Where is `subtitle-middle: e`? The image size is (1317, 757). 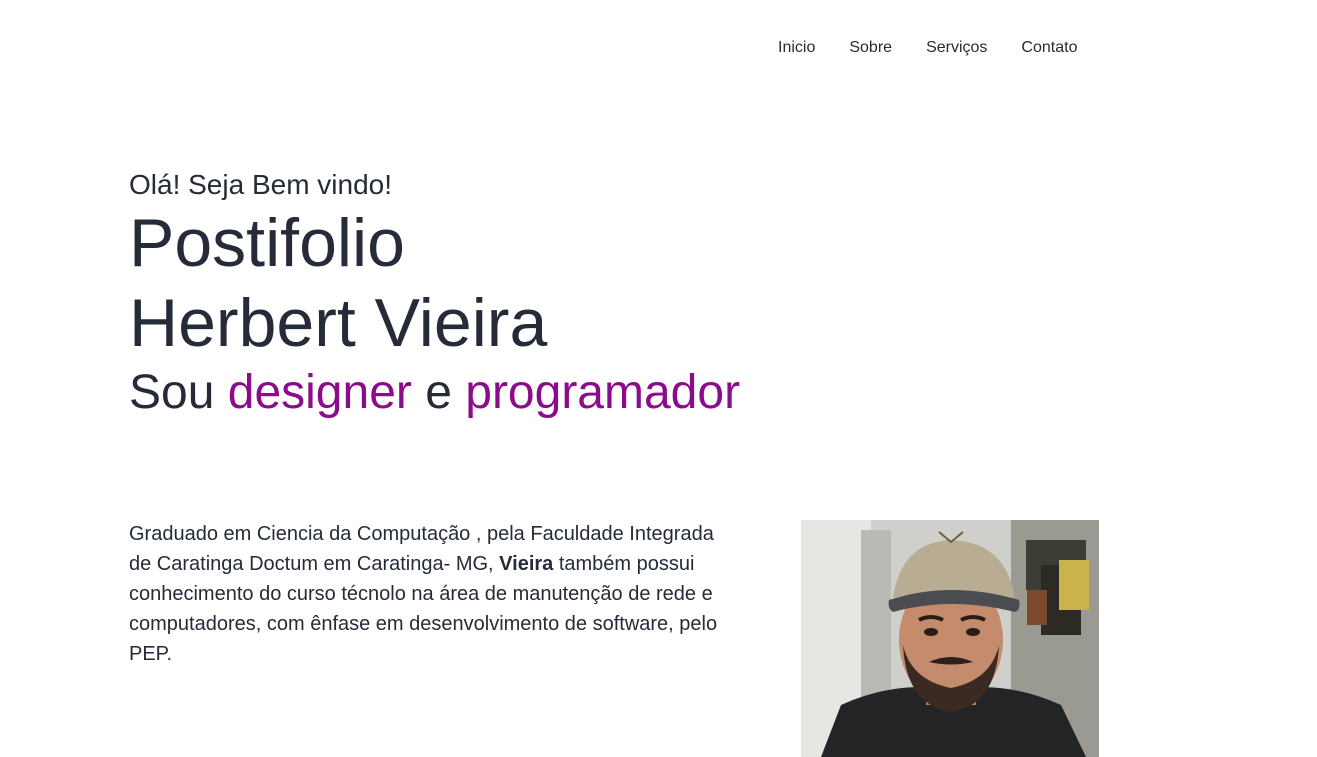
subtitle-middle: e is located at coordinates (438, 392).